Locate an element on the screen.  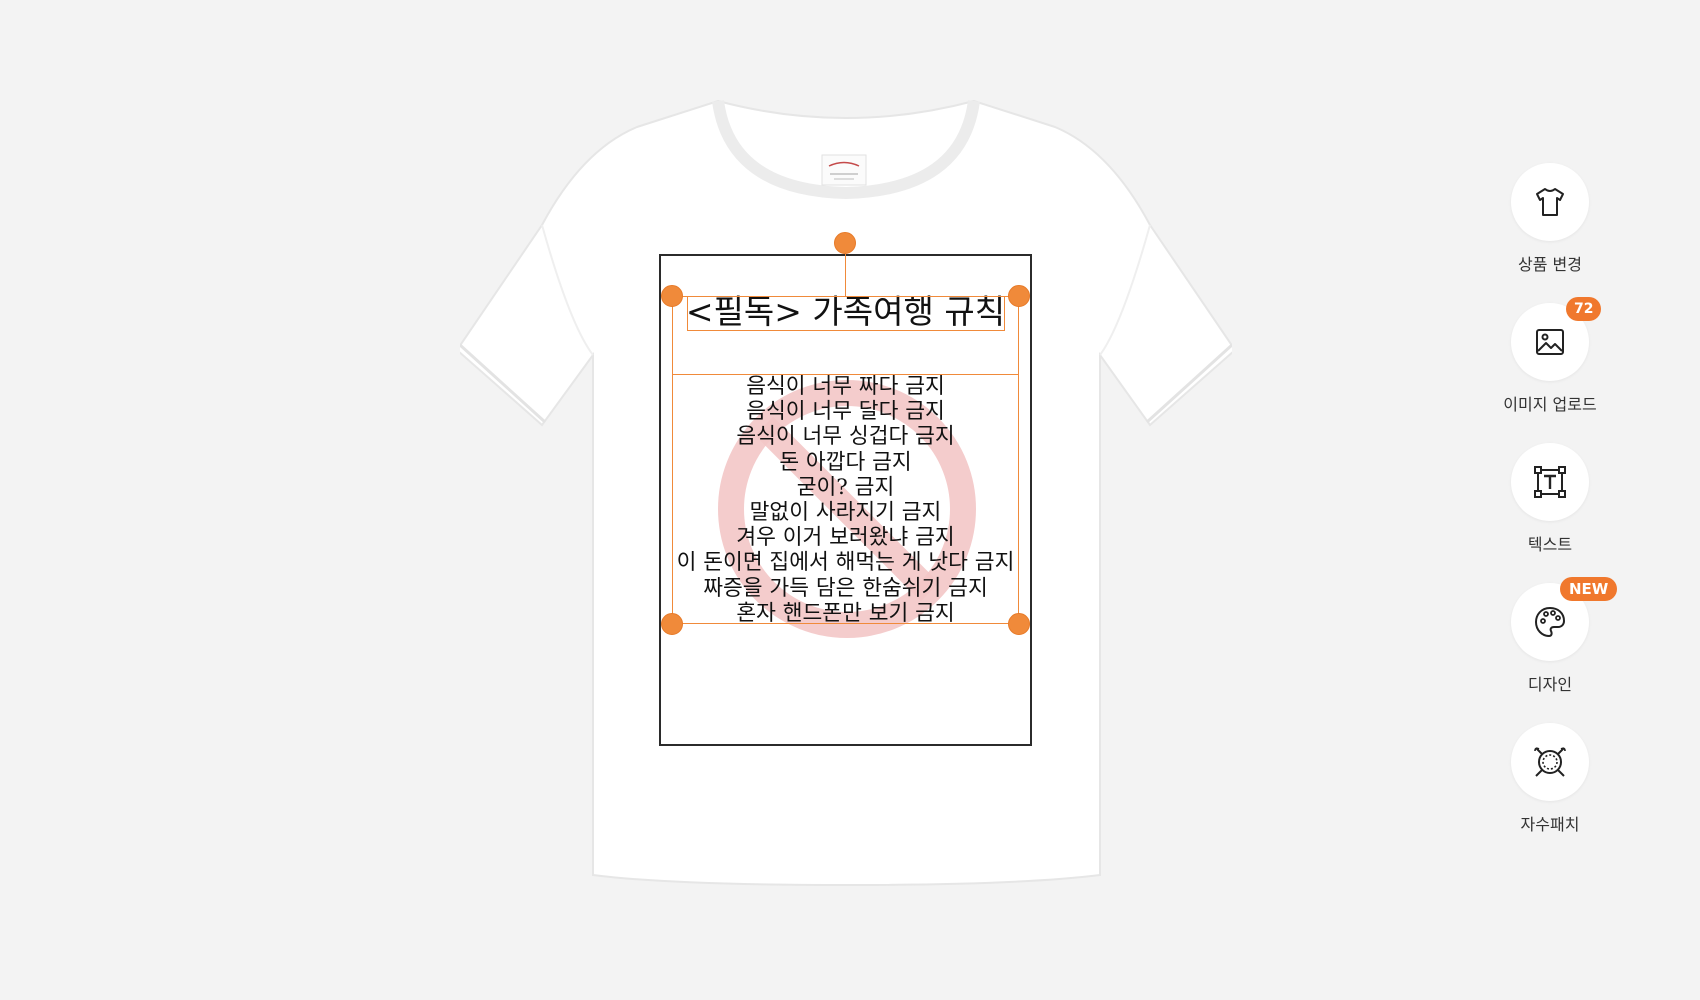
design-button: NEW 디자인 is located at coordinates (1550, 640).